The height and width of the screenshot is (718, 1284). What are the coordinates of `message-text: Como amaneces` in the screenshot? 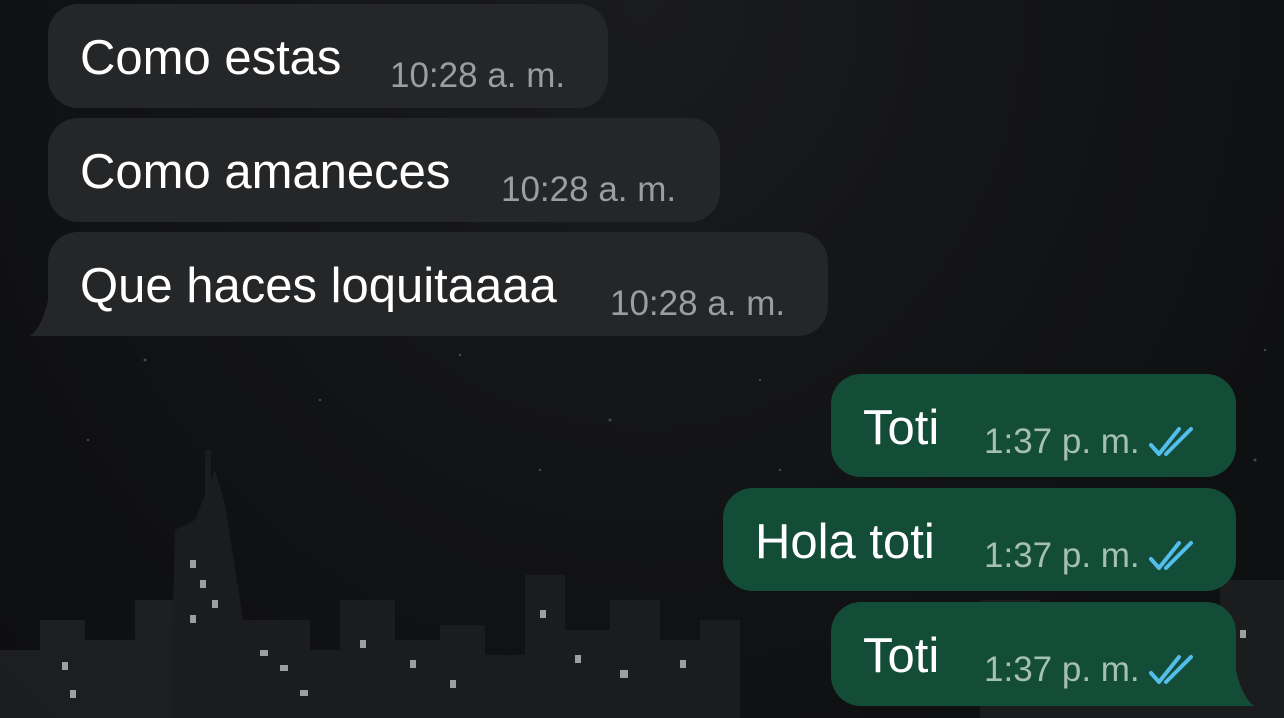 It's located at (265, 172).